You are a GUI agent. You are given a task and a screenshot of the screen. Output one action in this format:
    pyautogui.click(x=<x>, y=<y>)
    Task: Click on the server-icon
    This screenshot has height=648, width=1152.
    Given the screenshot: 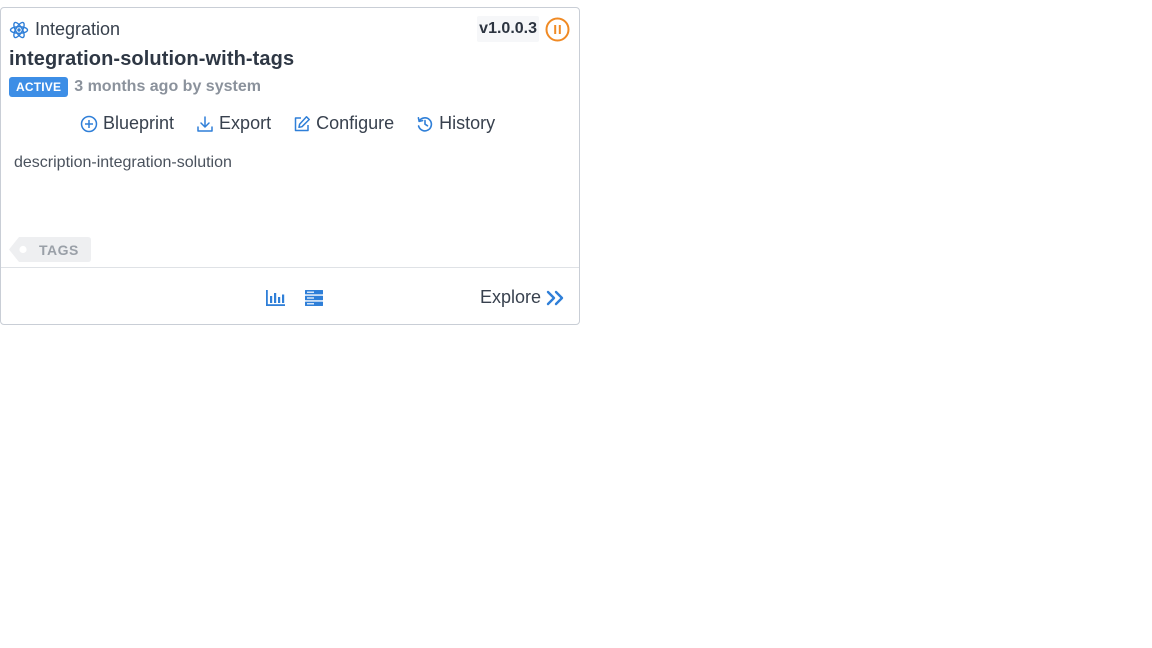 What is the action you would take?
    pyautogui.click(x=314, y=298)
    